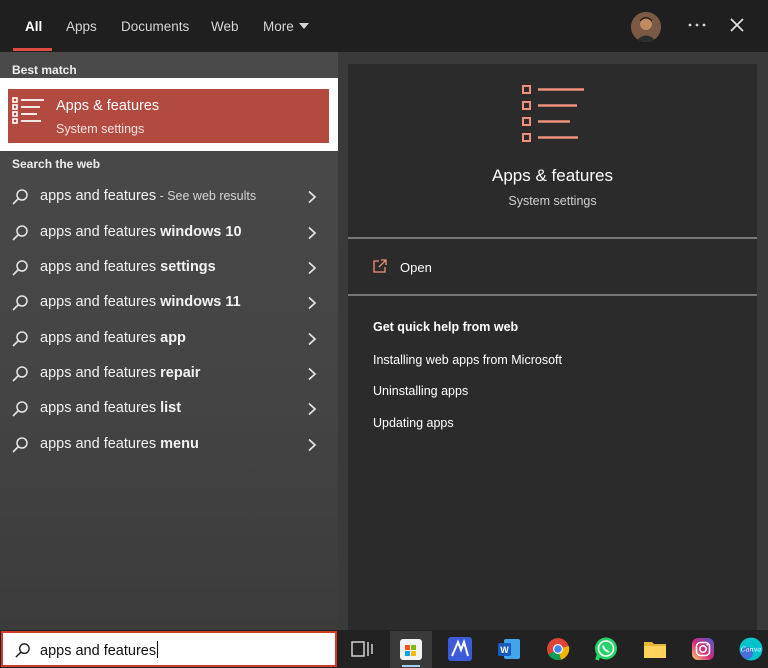  I want to click on query-suggestion: list, so click(171, 408).